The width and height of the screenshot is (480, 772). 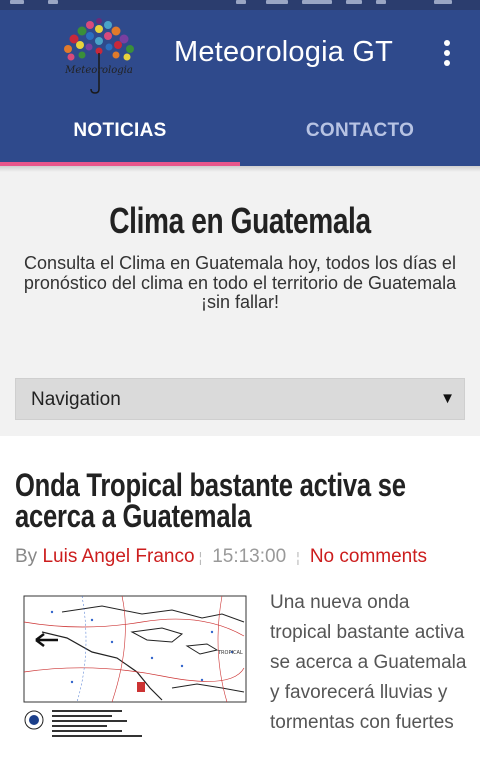 I want to click on app-title: Meteorologia GT, so click(x=283, y=52).